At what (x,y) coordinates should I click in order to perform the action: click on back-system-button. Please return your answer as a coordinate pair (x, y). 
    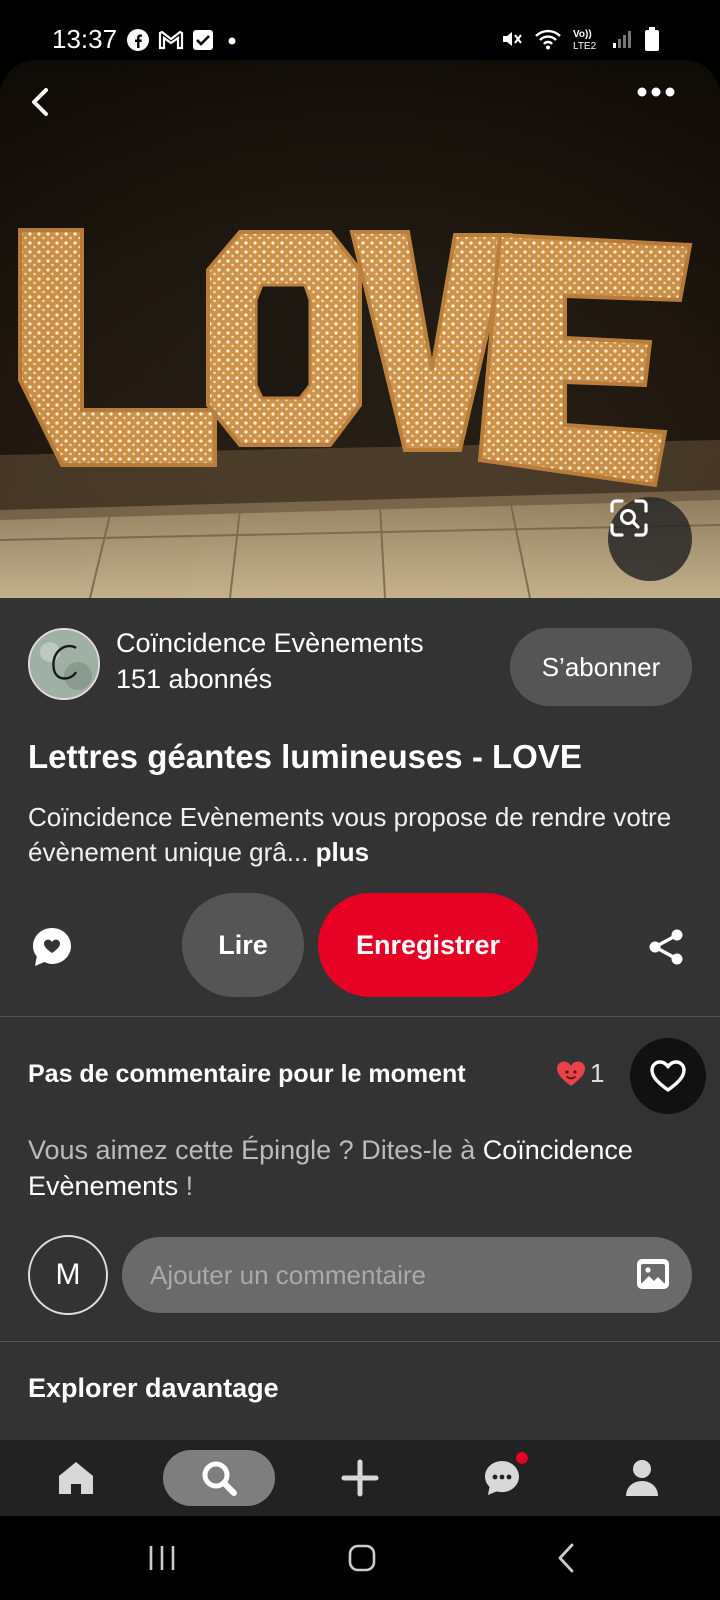
    Looking at the image, I should click on (566, 1558).